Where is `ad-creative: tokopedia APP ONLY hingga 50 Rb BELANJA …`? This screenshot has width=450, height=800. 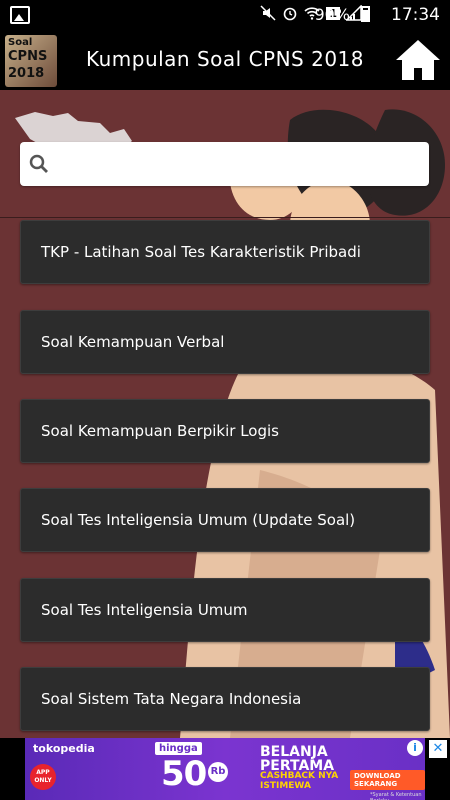
ad-creative: tokopedia APP ONLY hingga 50 Rb BELANJA … is located at coordinates (225, 769).